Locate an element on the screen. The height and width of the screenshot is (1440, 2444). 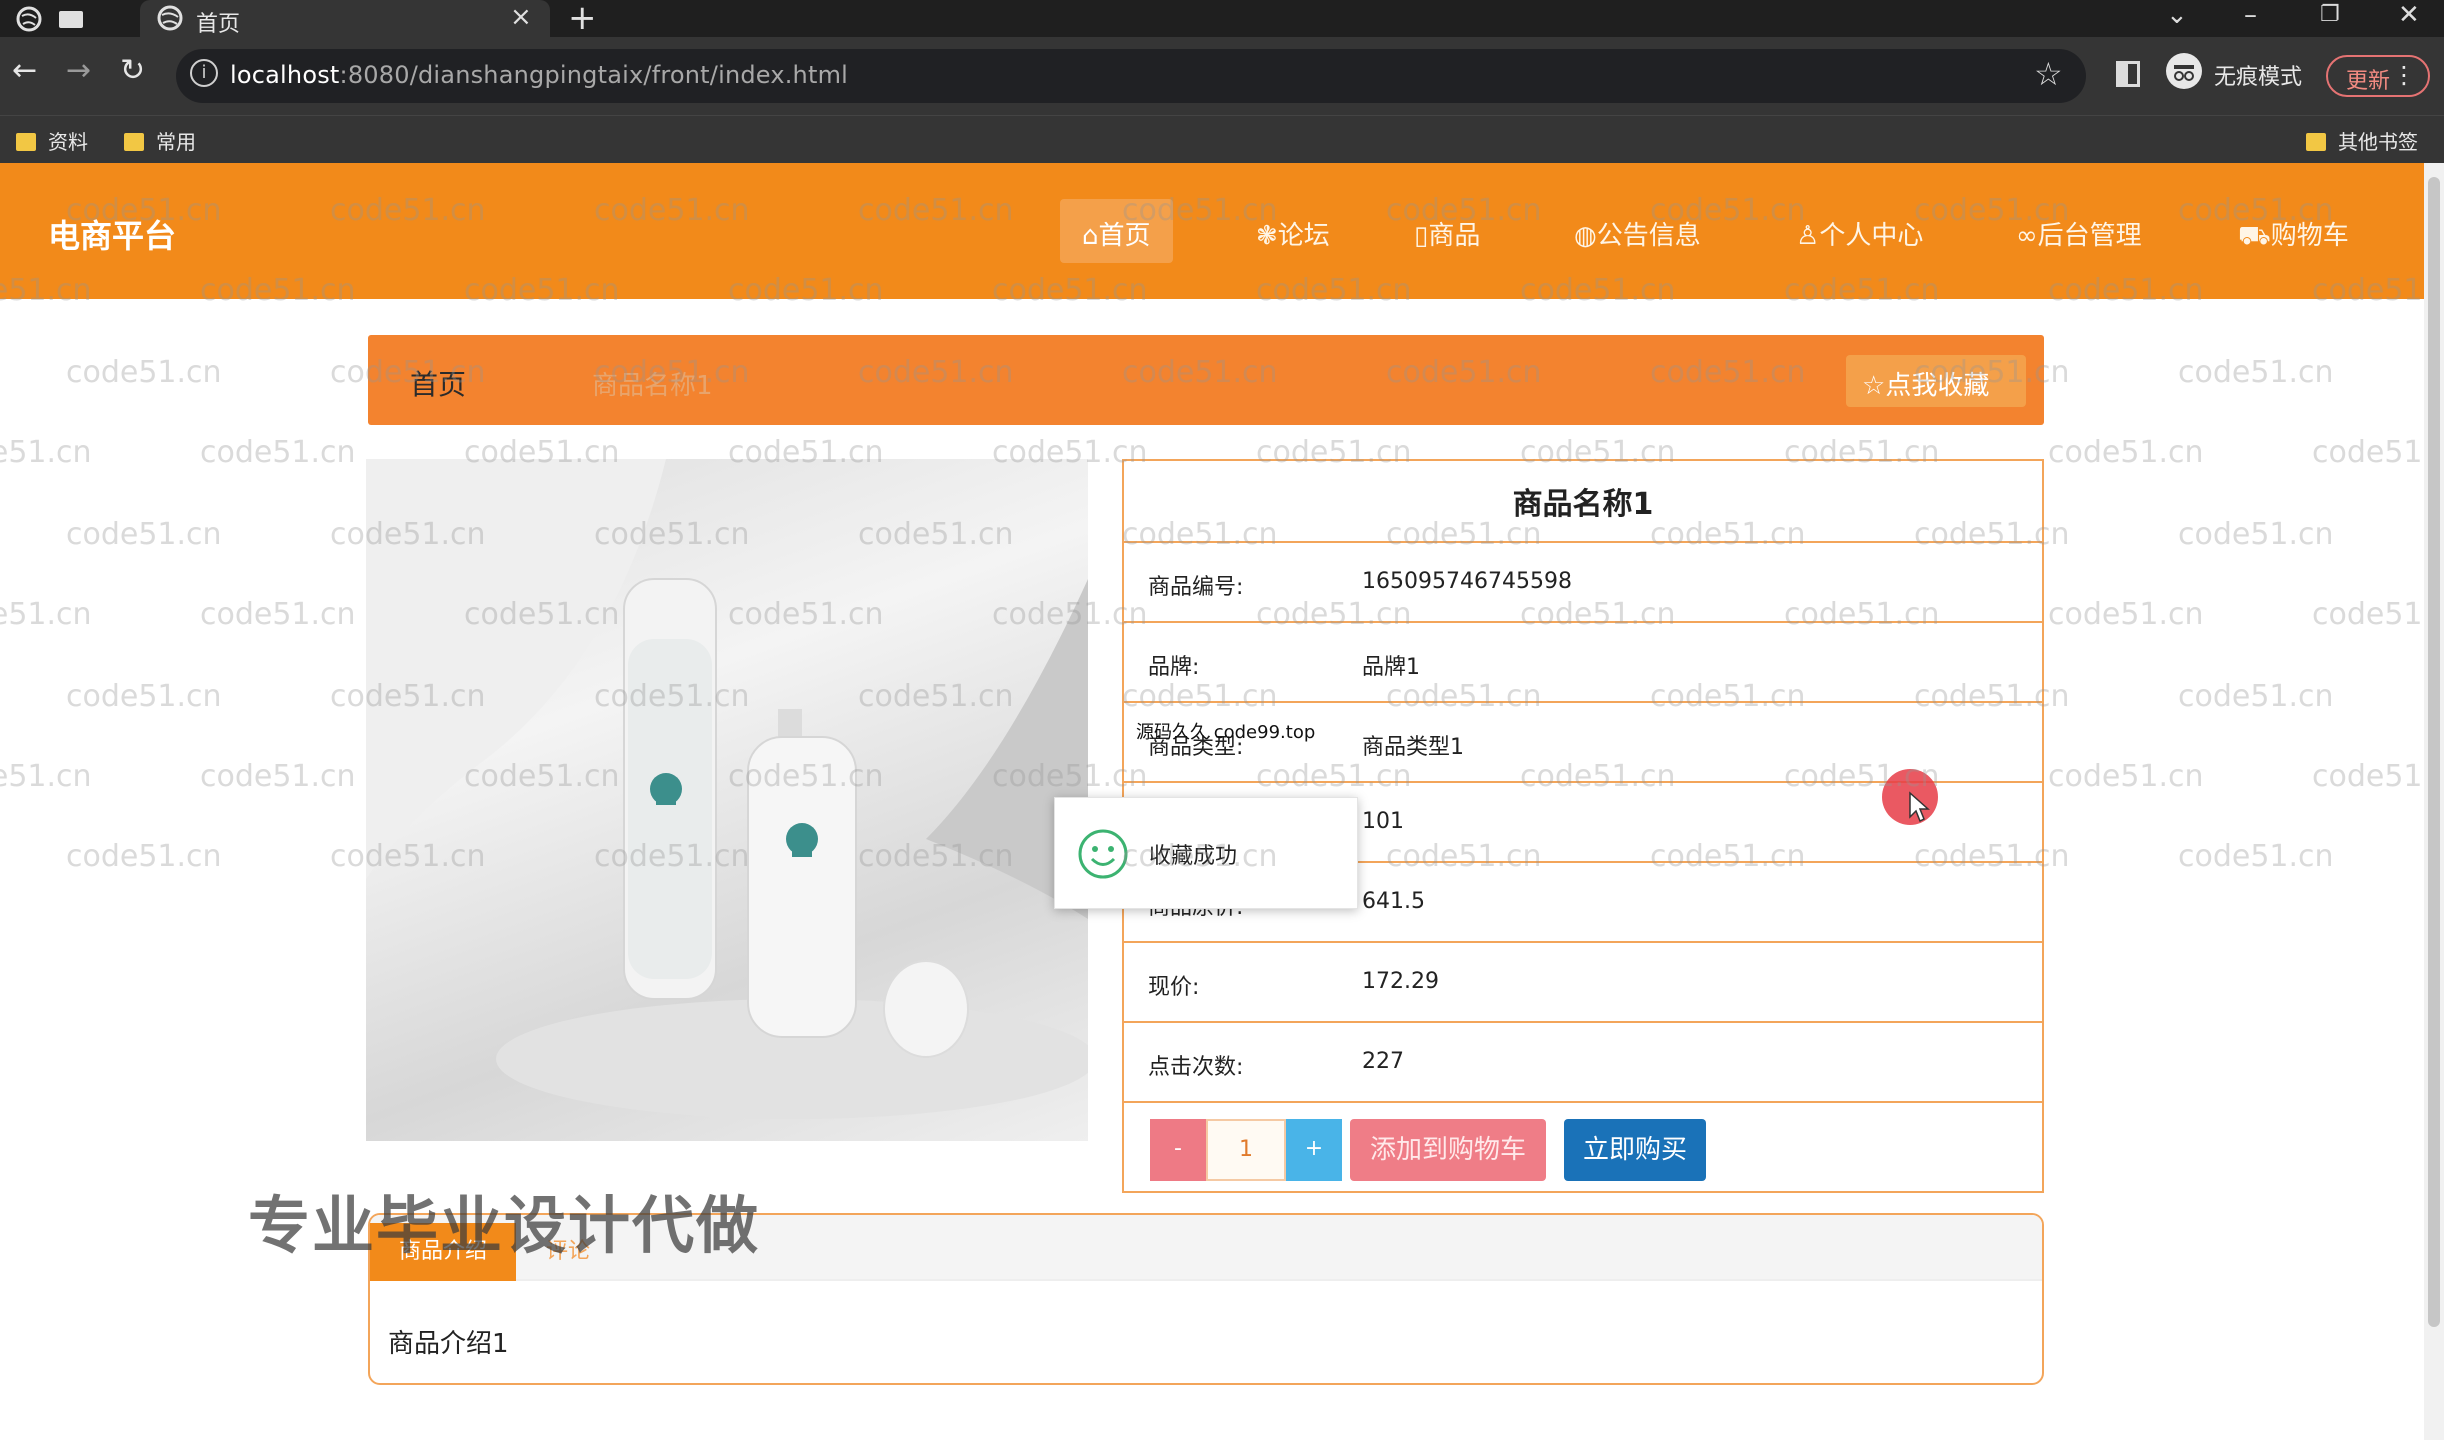
user-icon: ♙ is located at coordinates (1808, 236).